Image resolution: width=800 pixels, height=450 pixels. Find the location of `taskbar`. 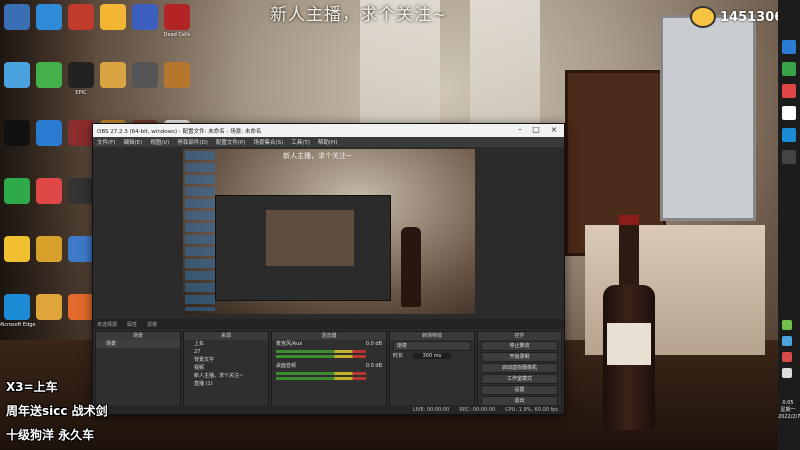

taskbar is located at coordinates (789, 225).